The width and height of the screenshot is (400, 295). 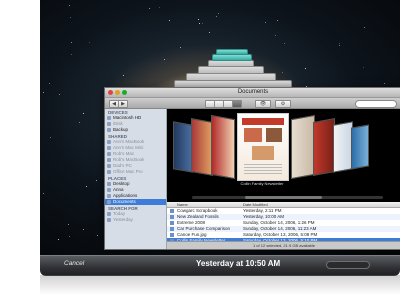 What do you see at coordinates (124, 153) in the screenshot?
I see `sidebar-item-label: Rob's Mac` at bounding box center [124, 153].